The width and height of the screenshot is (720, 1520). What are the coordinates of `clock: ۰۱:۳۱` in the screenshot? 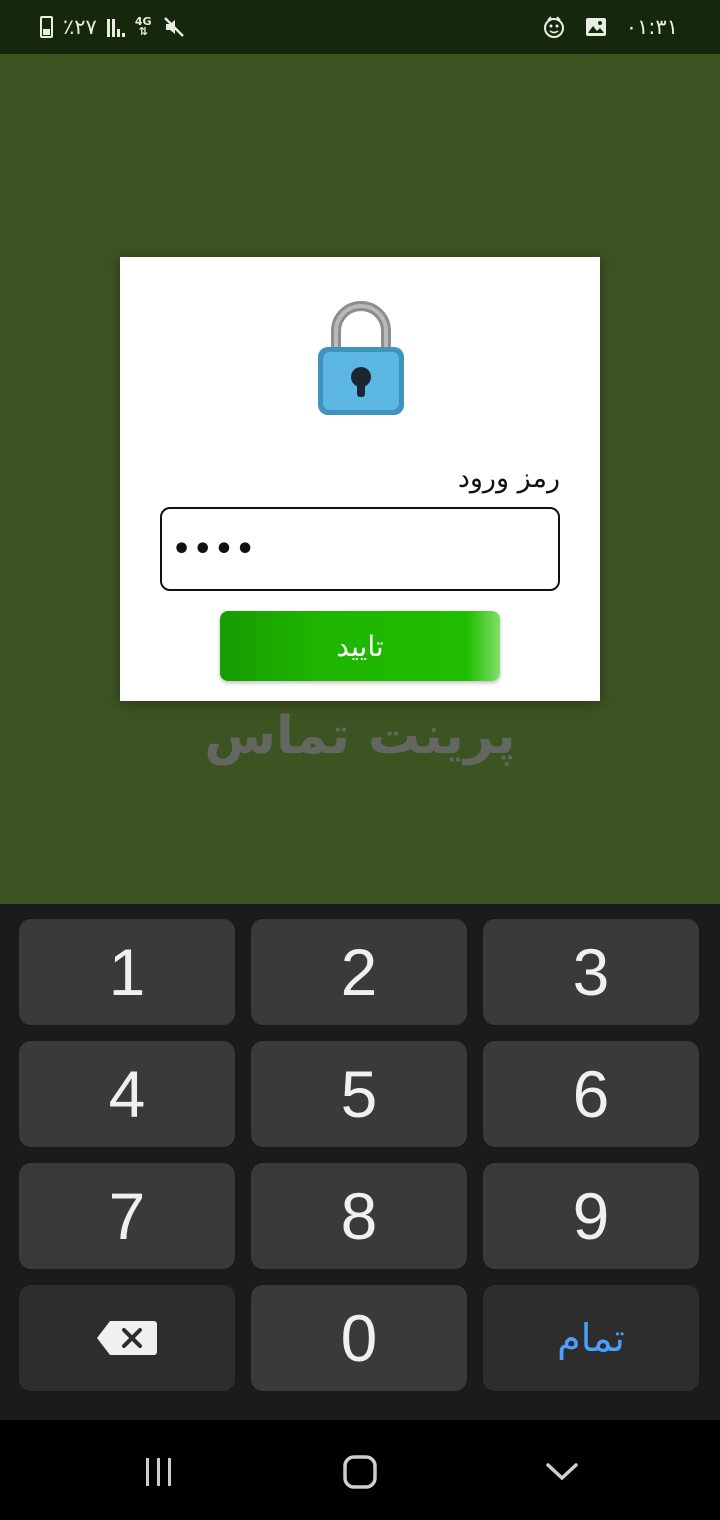 It's located at (651, 27).